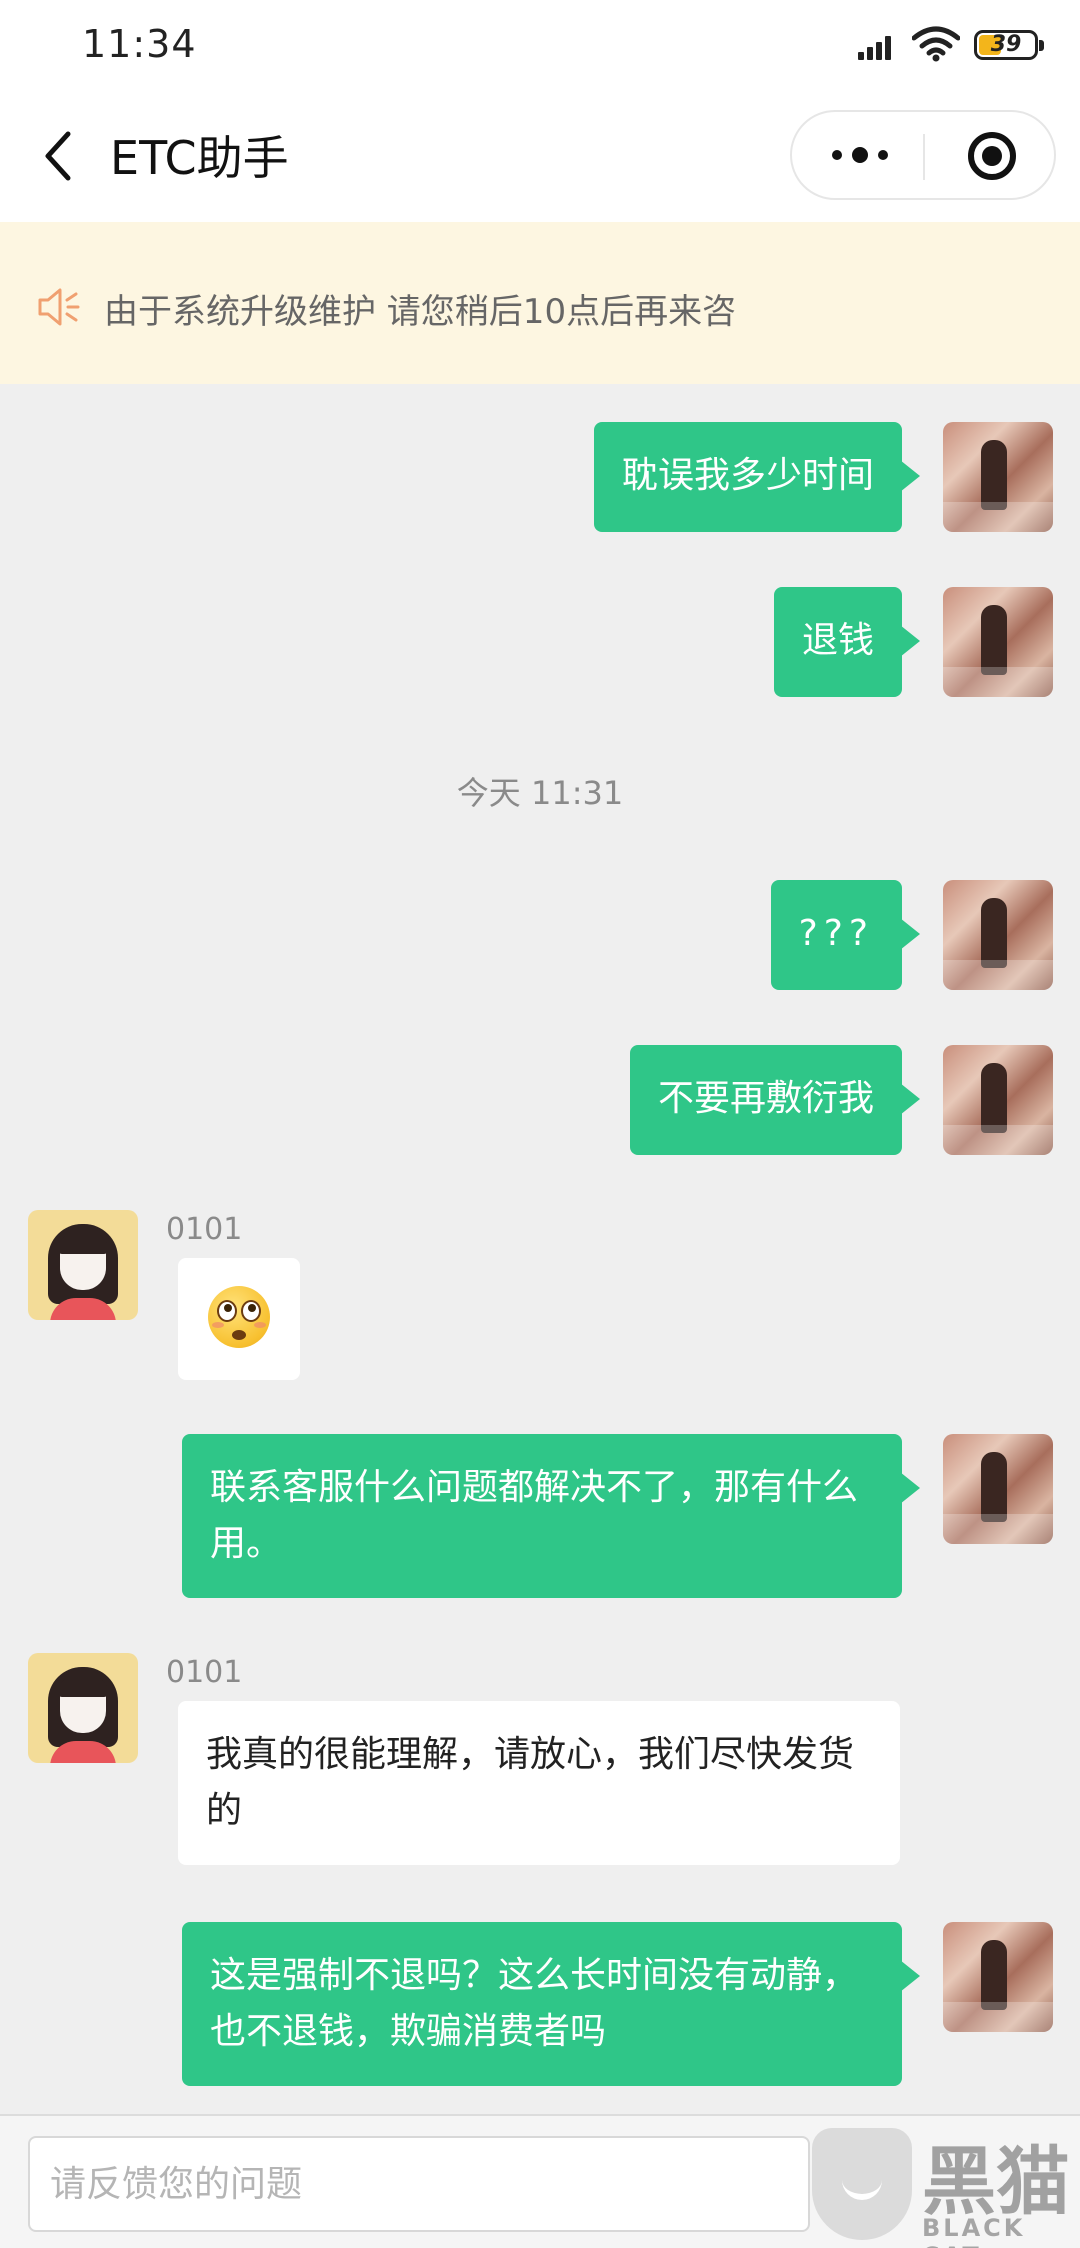 Image resolution: width=1080 pixels, height=2248 pixels. Describe the element at coordinates (1006, 44) in the screenshot. I see `battery-level: 39` at that location.